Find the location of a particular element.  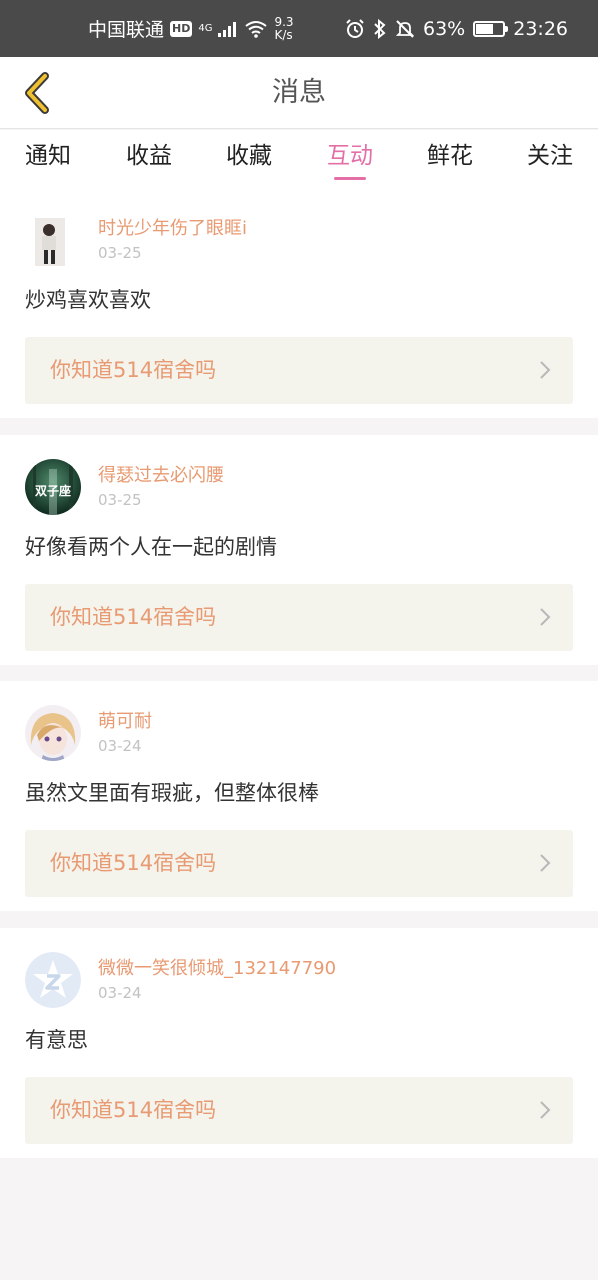

username: 萌可耐 is located at coordinates (125, 720).